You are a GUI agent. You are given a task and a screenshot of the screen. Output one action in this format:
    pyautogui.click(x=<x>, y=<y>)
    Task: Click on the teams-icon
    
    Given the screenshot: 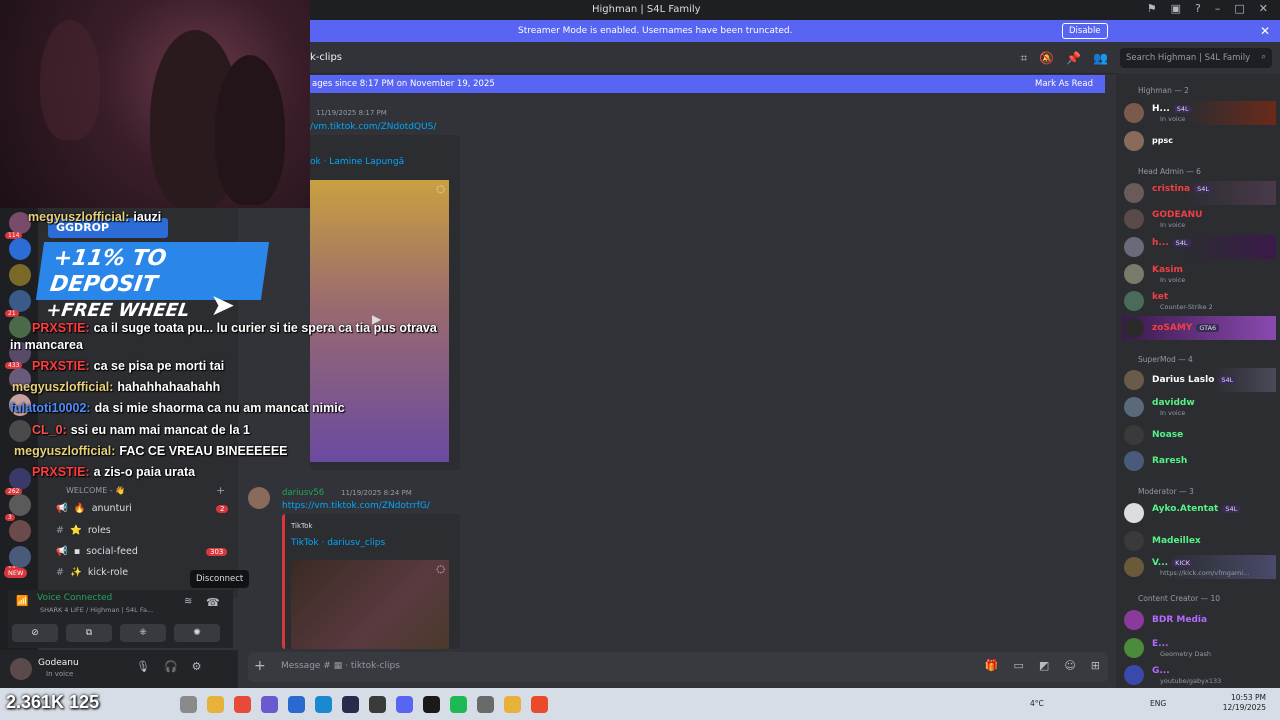 What is the action you would take?
    pyautogui.click(x=269, y=704)
    